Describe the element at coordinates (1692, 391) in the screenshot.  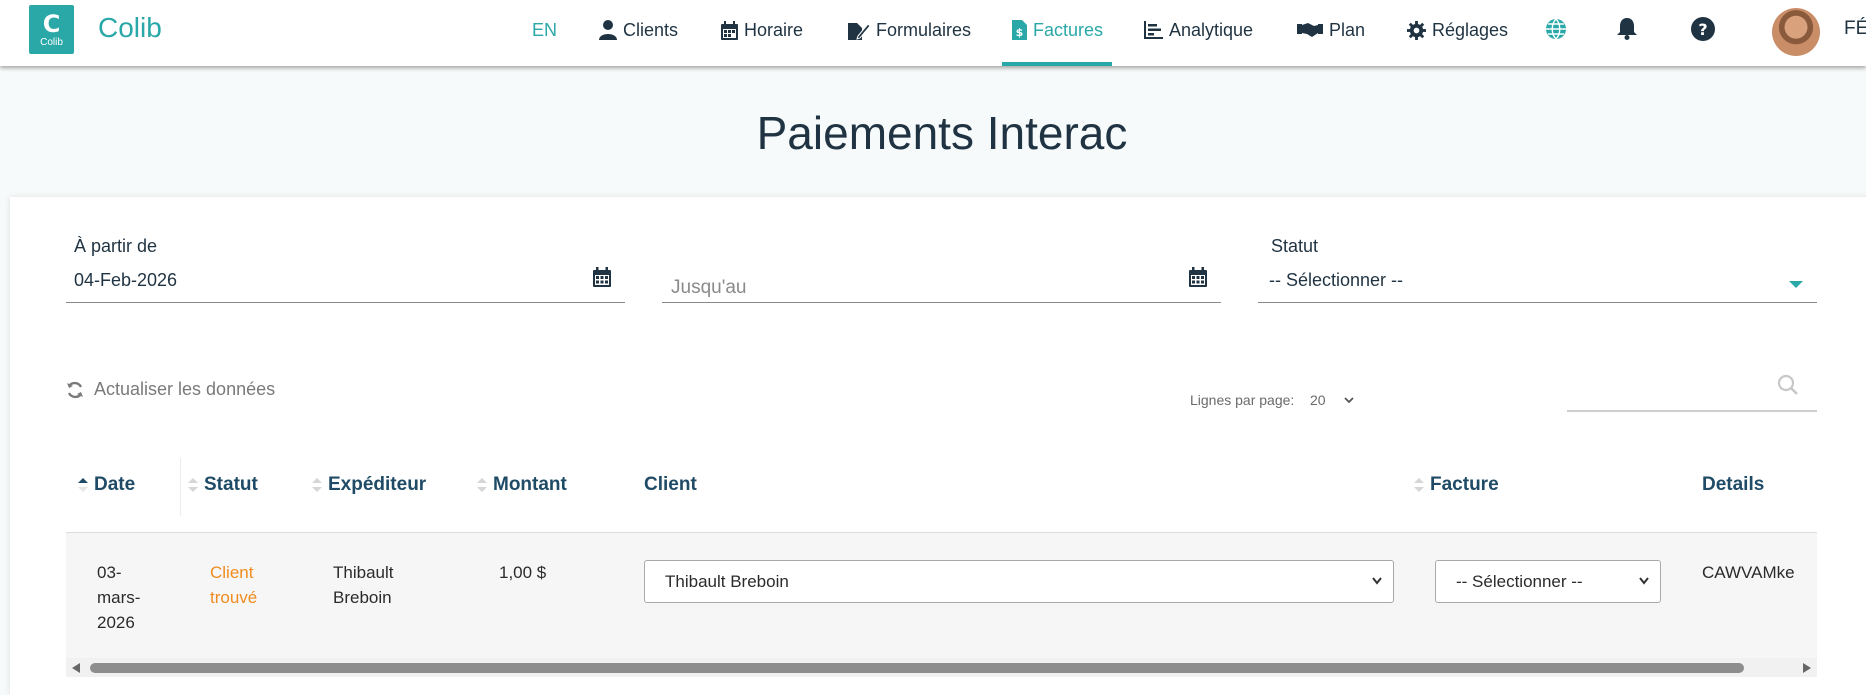
I see `table-search-input` at that location.